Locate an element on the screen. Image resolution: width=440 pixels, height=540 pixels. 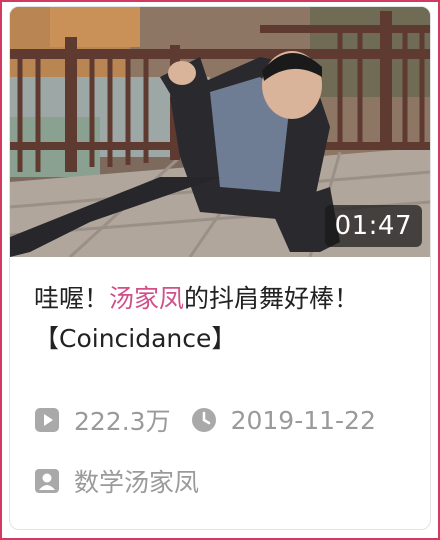
stats-row: 222.3万 2019-11-22 is located at coordinates (205, 420).